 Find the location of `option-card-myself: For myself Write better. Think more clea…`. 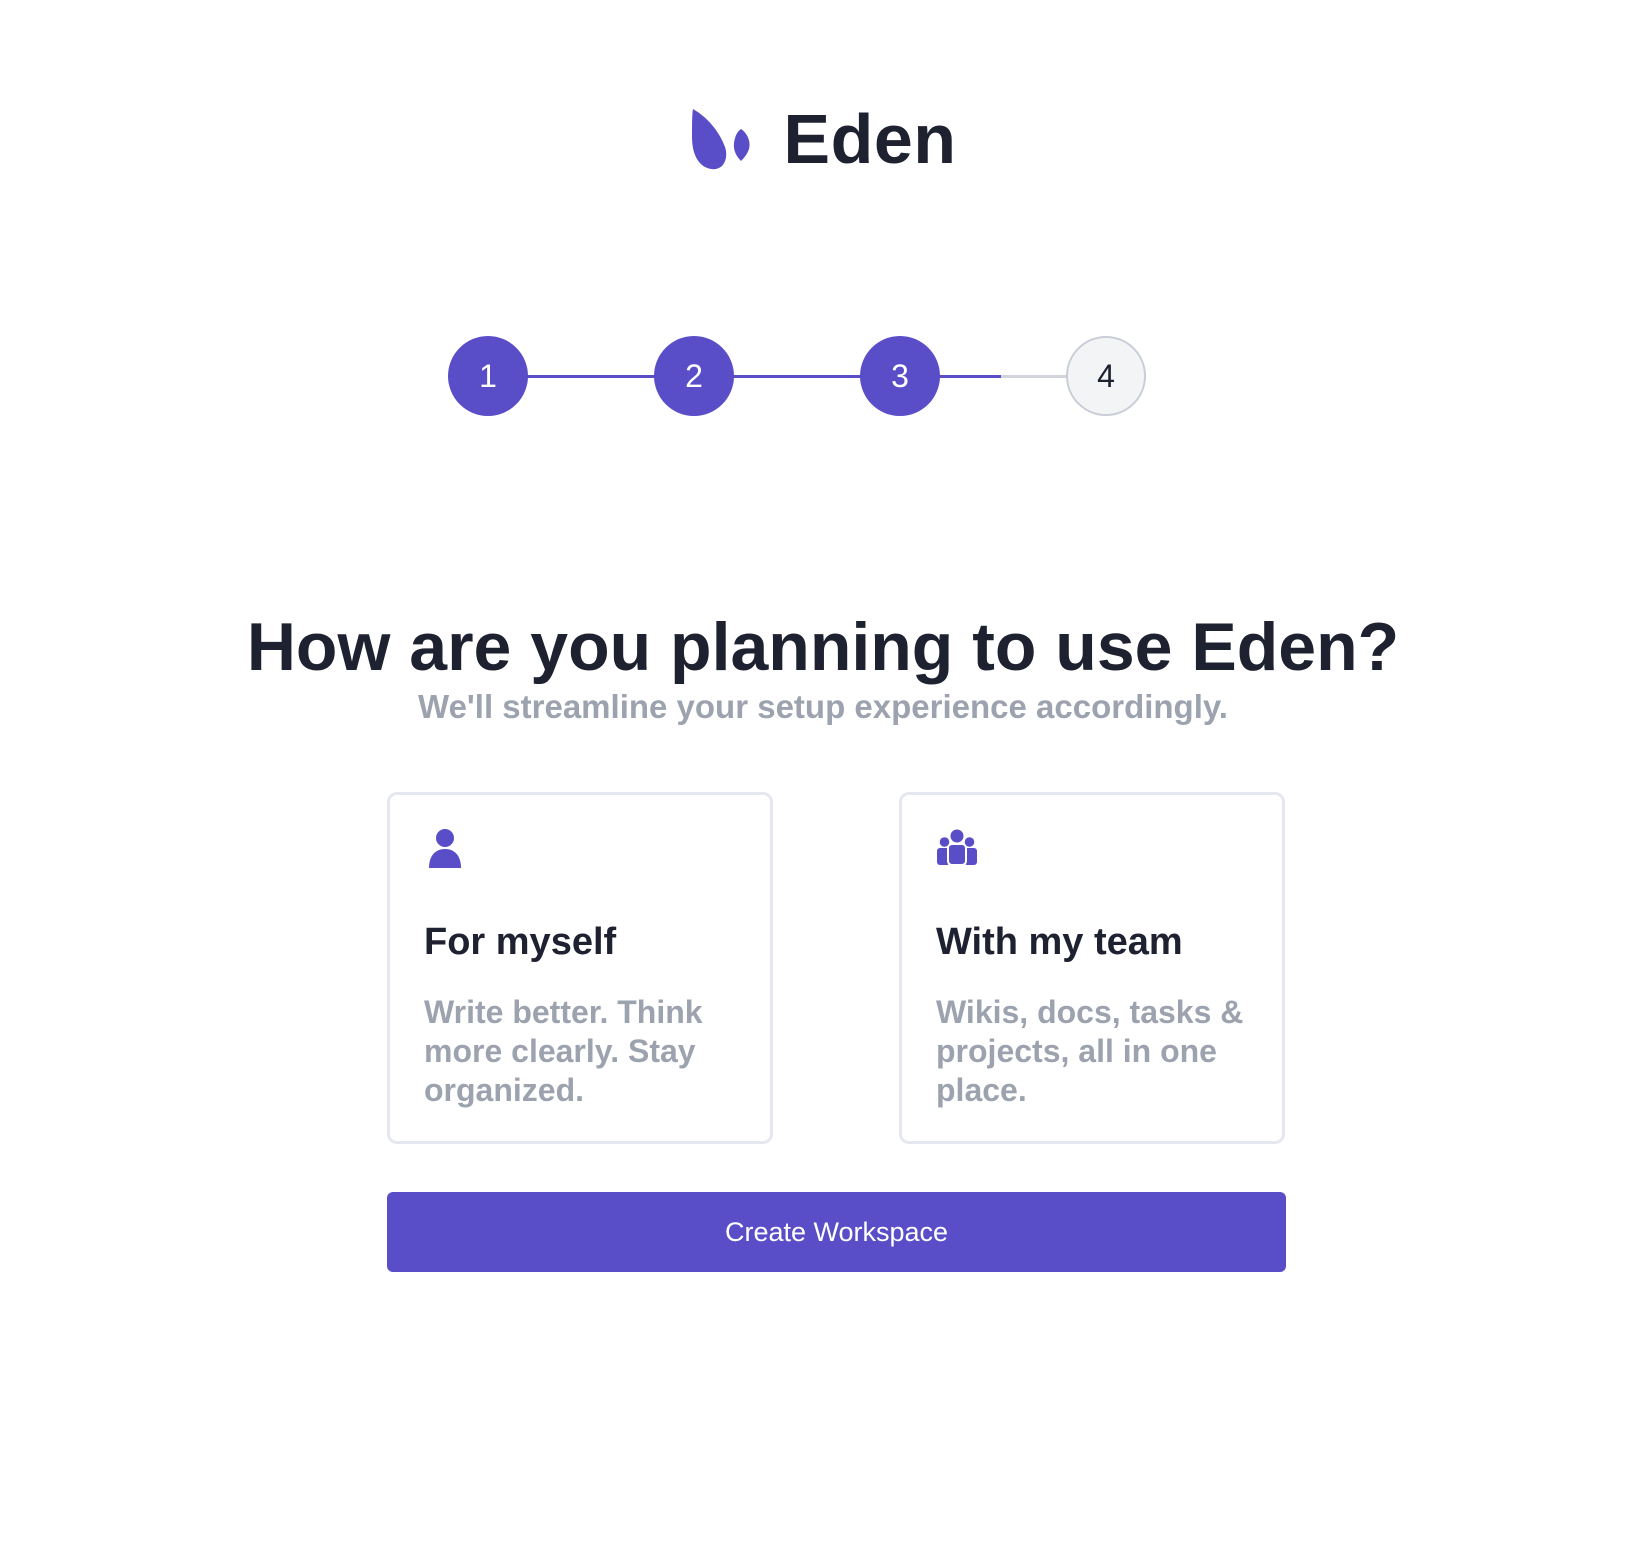

option-card-myself: For myself Write better. Think more clea… is located at coordinates (580, 968).